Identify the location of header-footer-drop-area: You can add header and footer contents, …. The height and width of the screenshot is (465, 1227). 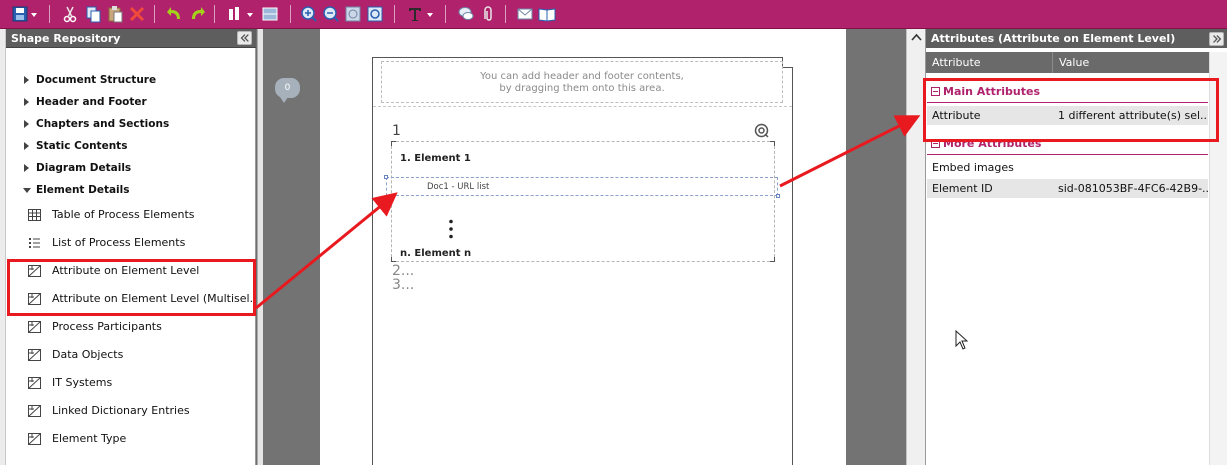
(582, 82).